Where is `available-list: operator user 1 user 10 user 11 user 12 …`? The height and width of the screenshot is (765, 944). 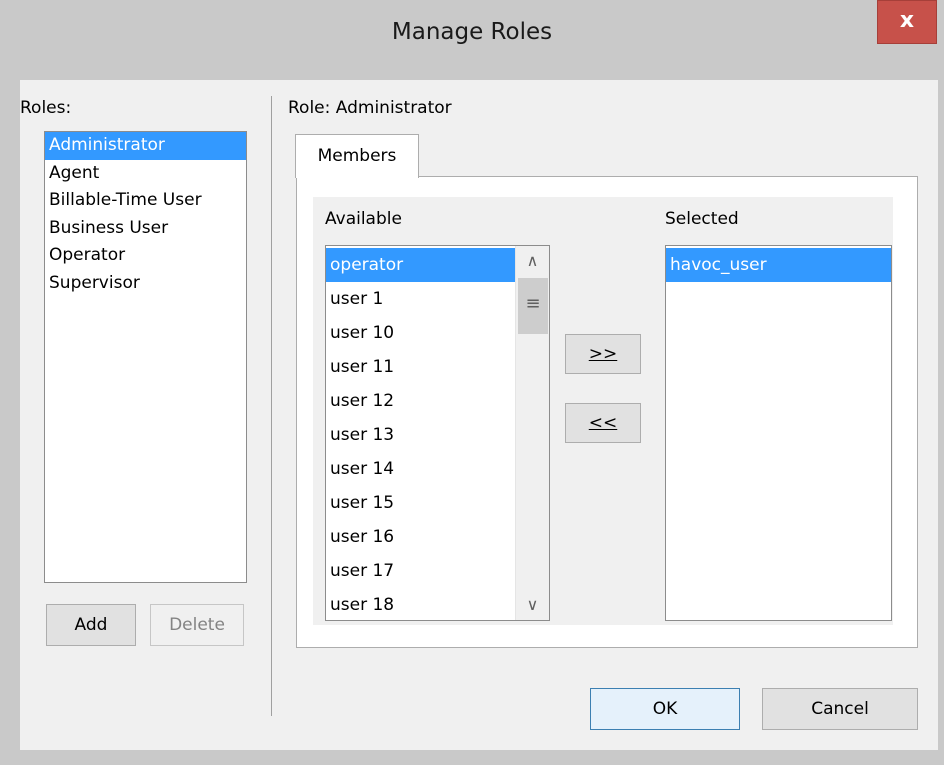 available-list: operator user 1 user 10 user 11 user 12 … is located at coordinates (437, 433).